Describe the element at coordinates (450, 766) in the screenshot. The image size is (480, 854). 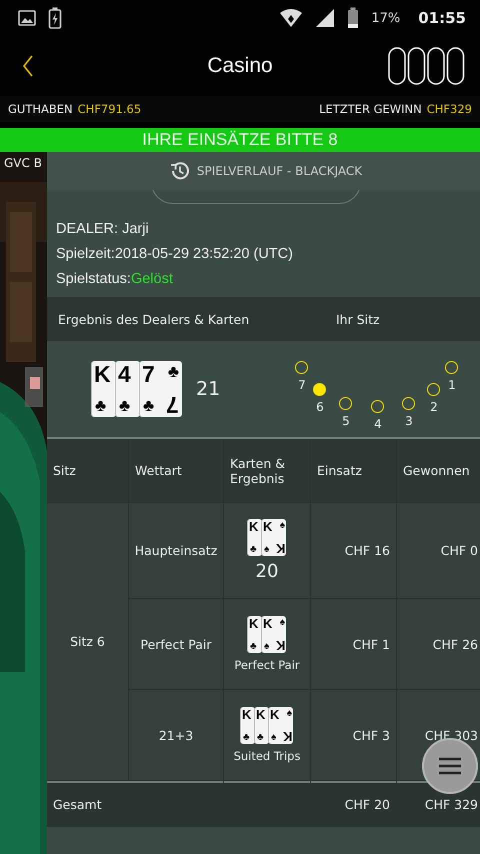
I see `menu-icon` at that location.